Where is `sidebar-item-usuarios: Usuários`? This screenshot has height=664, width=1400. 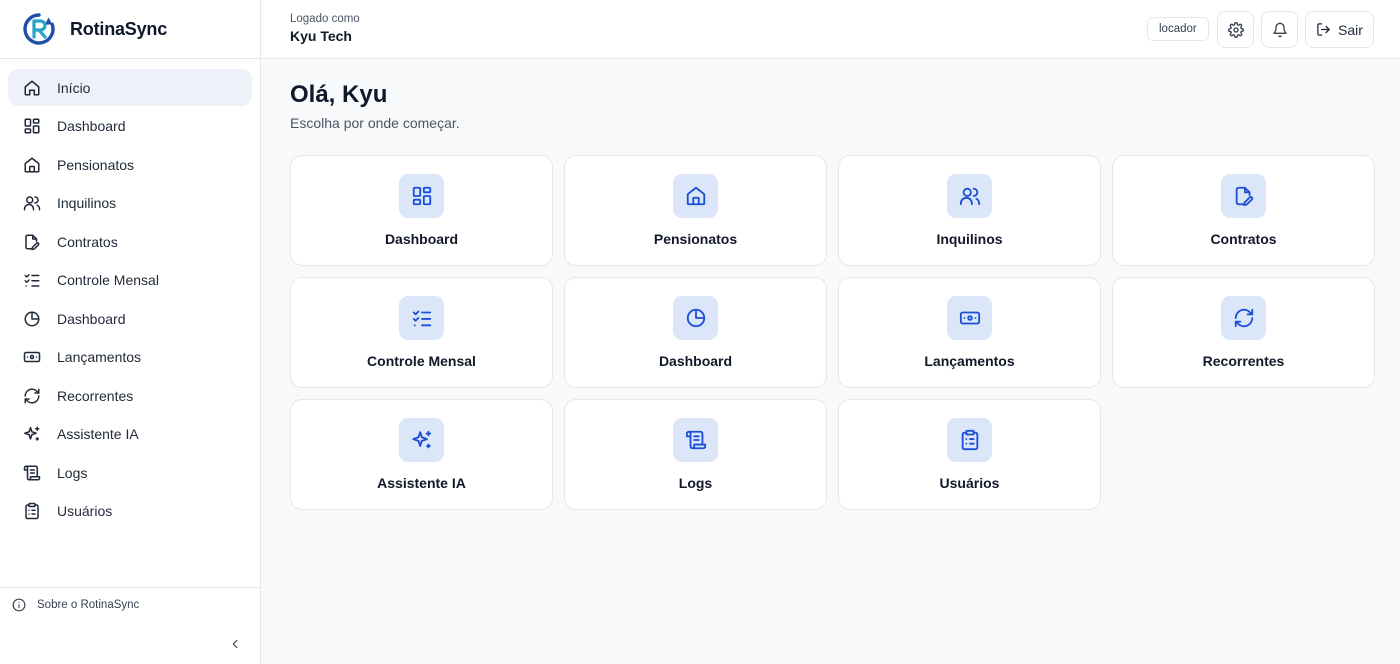
sidebar-item-usuarios: Usuários is located at coordinates (130, 511).